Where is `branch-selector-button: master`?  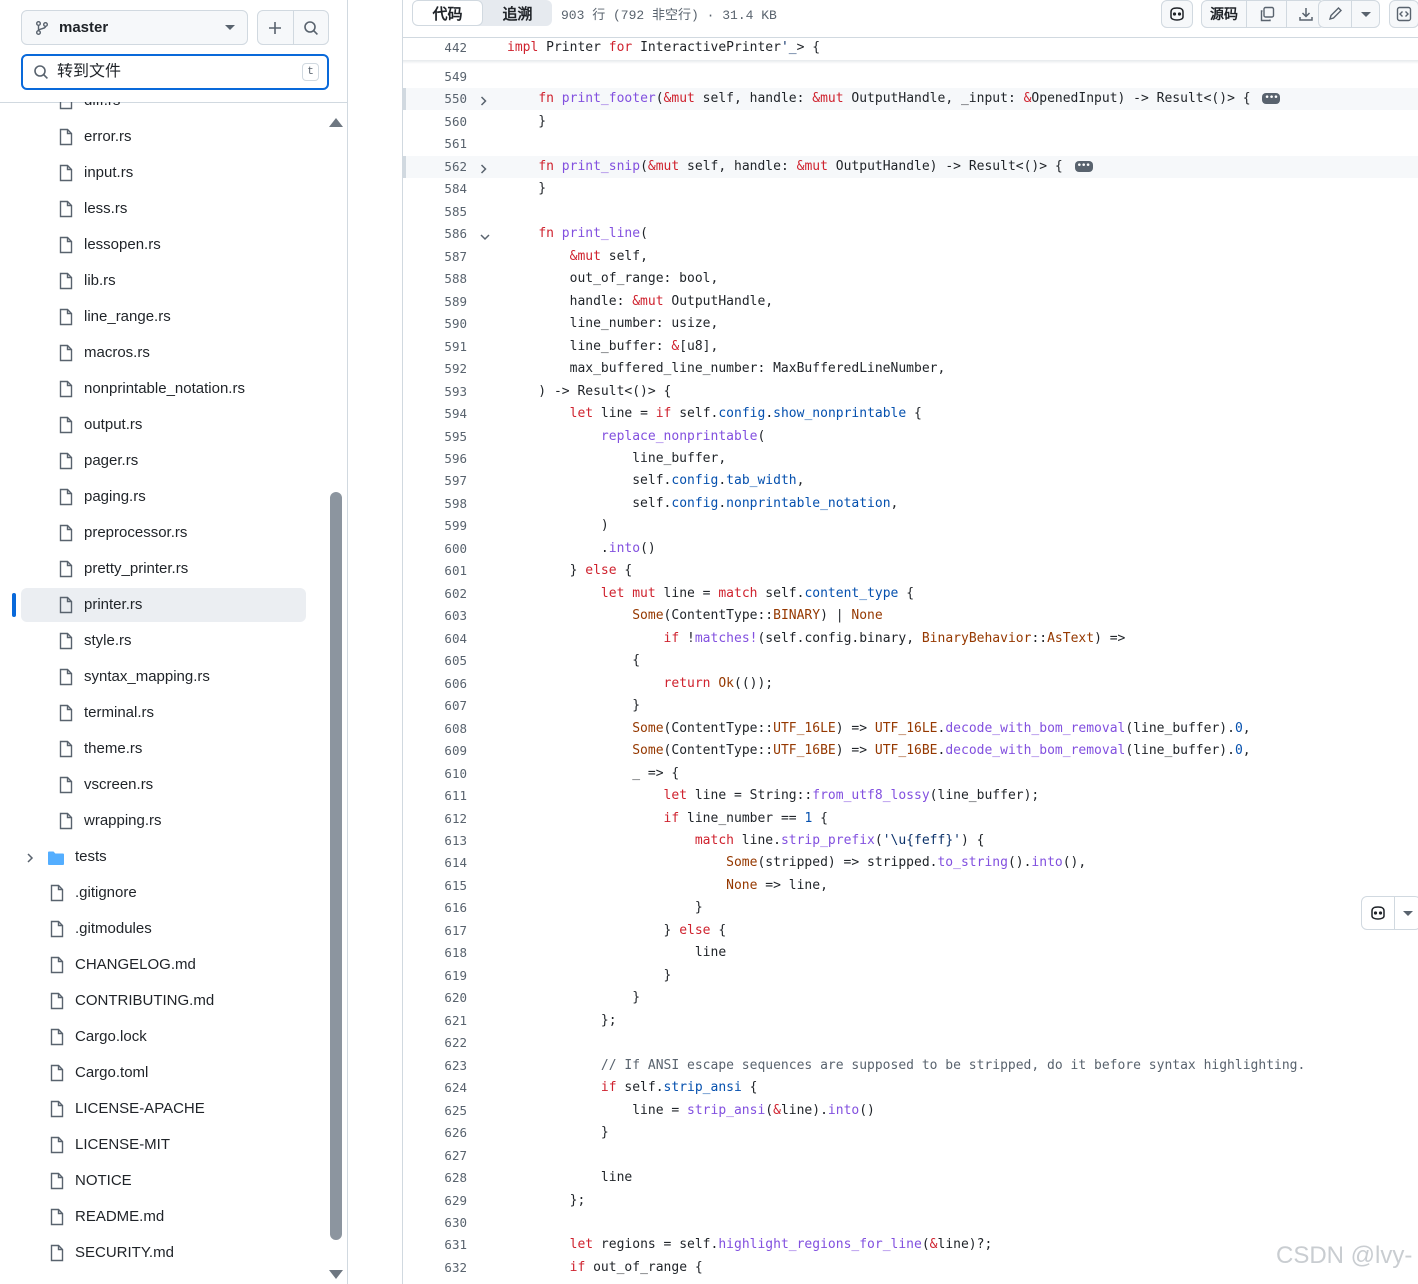 branch-selector-button: master is located at coordinates (134, 27).